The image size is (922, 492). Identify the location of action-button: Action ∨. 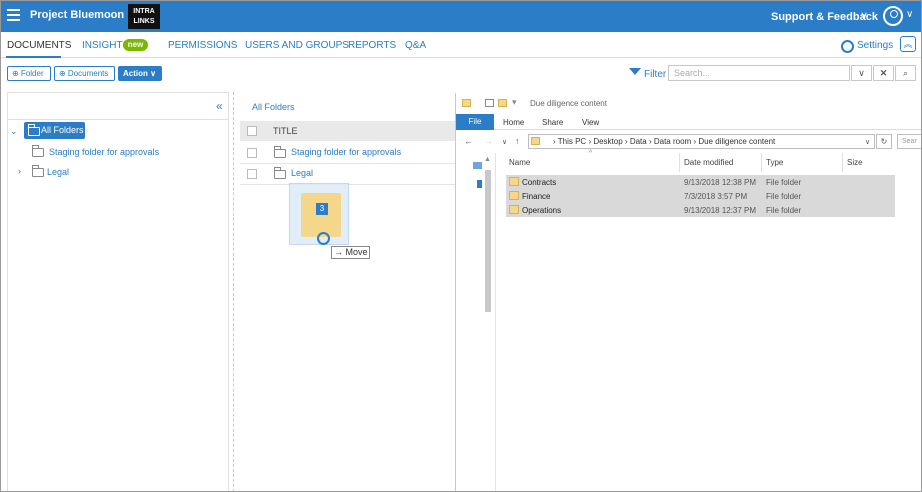
(140, 73).